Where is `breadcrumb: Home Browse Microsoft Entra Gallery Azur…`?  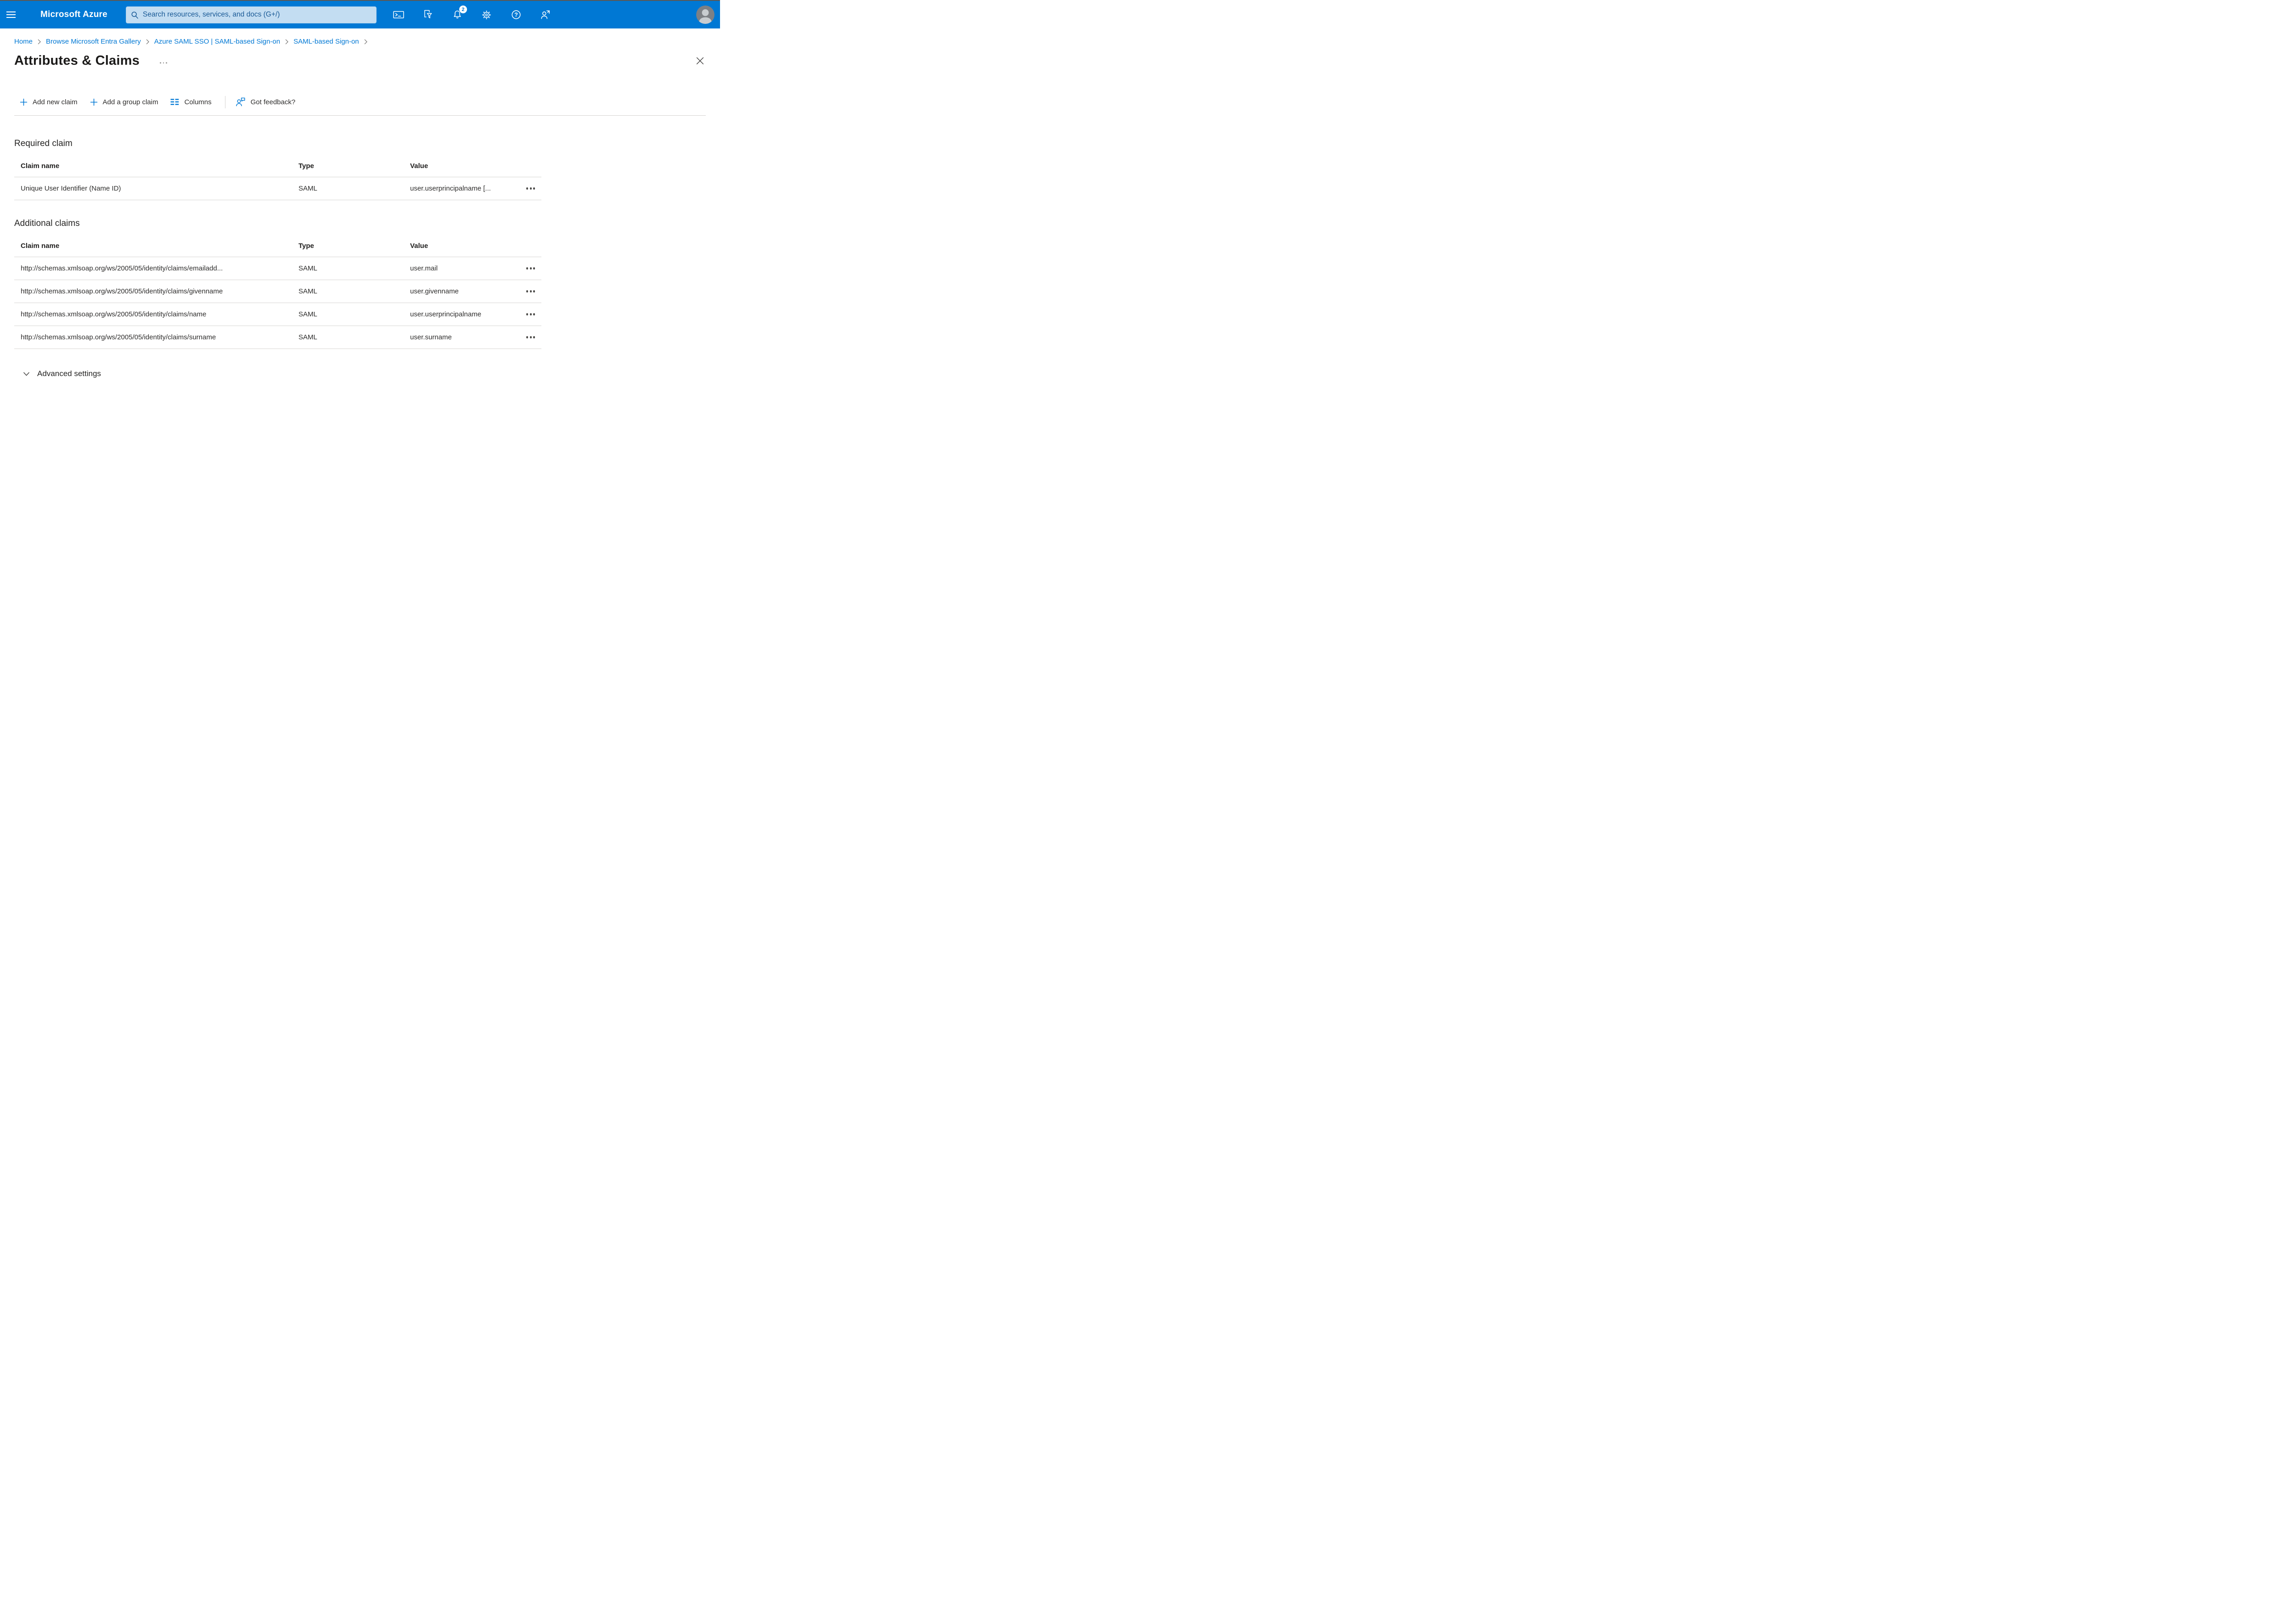
breadcrumb: Home Browse Microsoft Entra Gallery Azur… is located at coordinates (367, 41).